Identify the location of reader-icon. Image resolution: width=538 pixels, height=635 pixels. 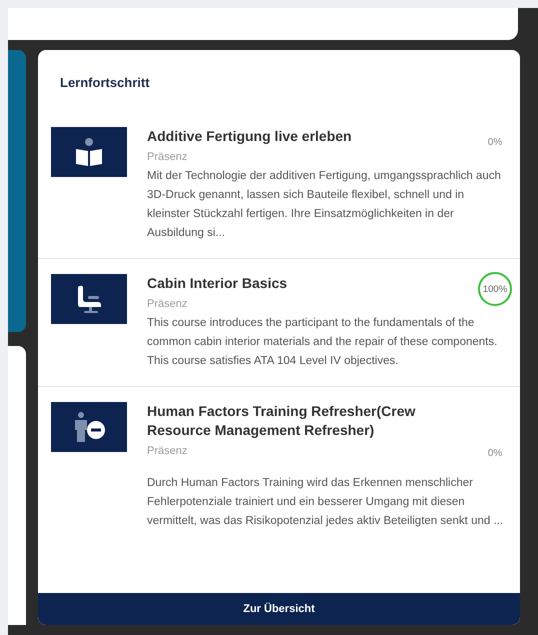
(89, 152).